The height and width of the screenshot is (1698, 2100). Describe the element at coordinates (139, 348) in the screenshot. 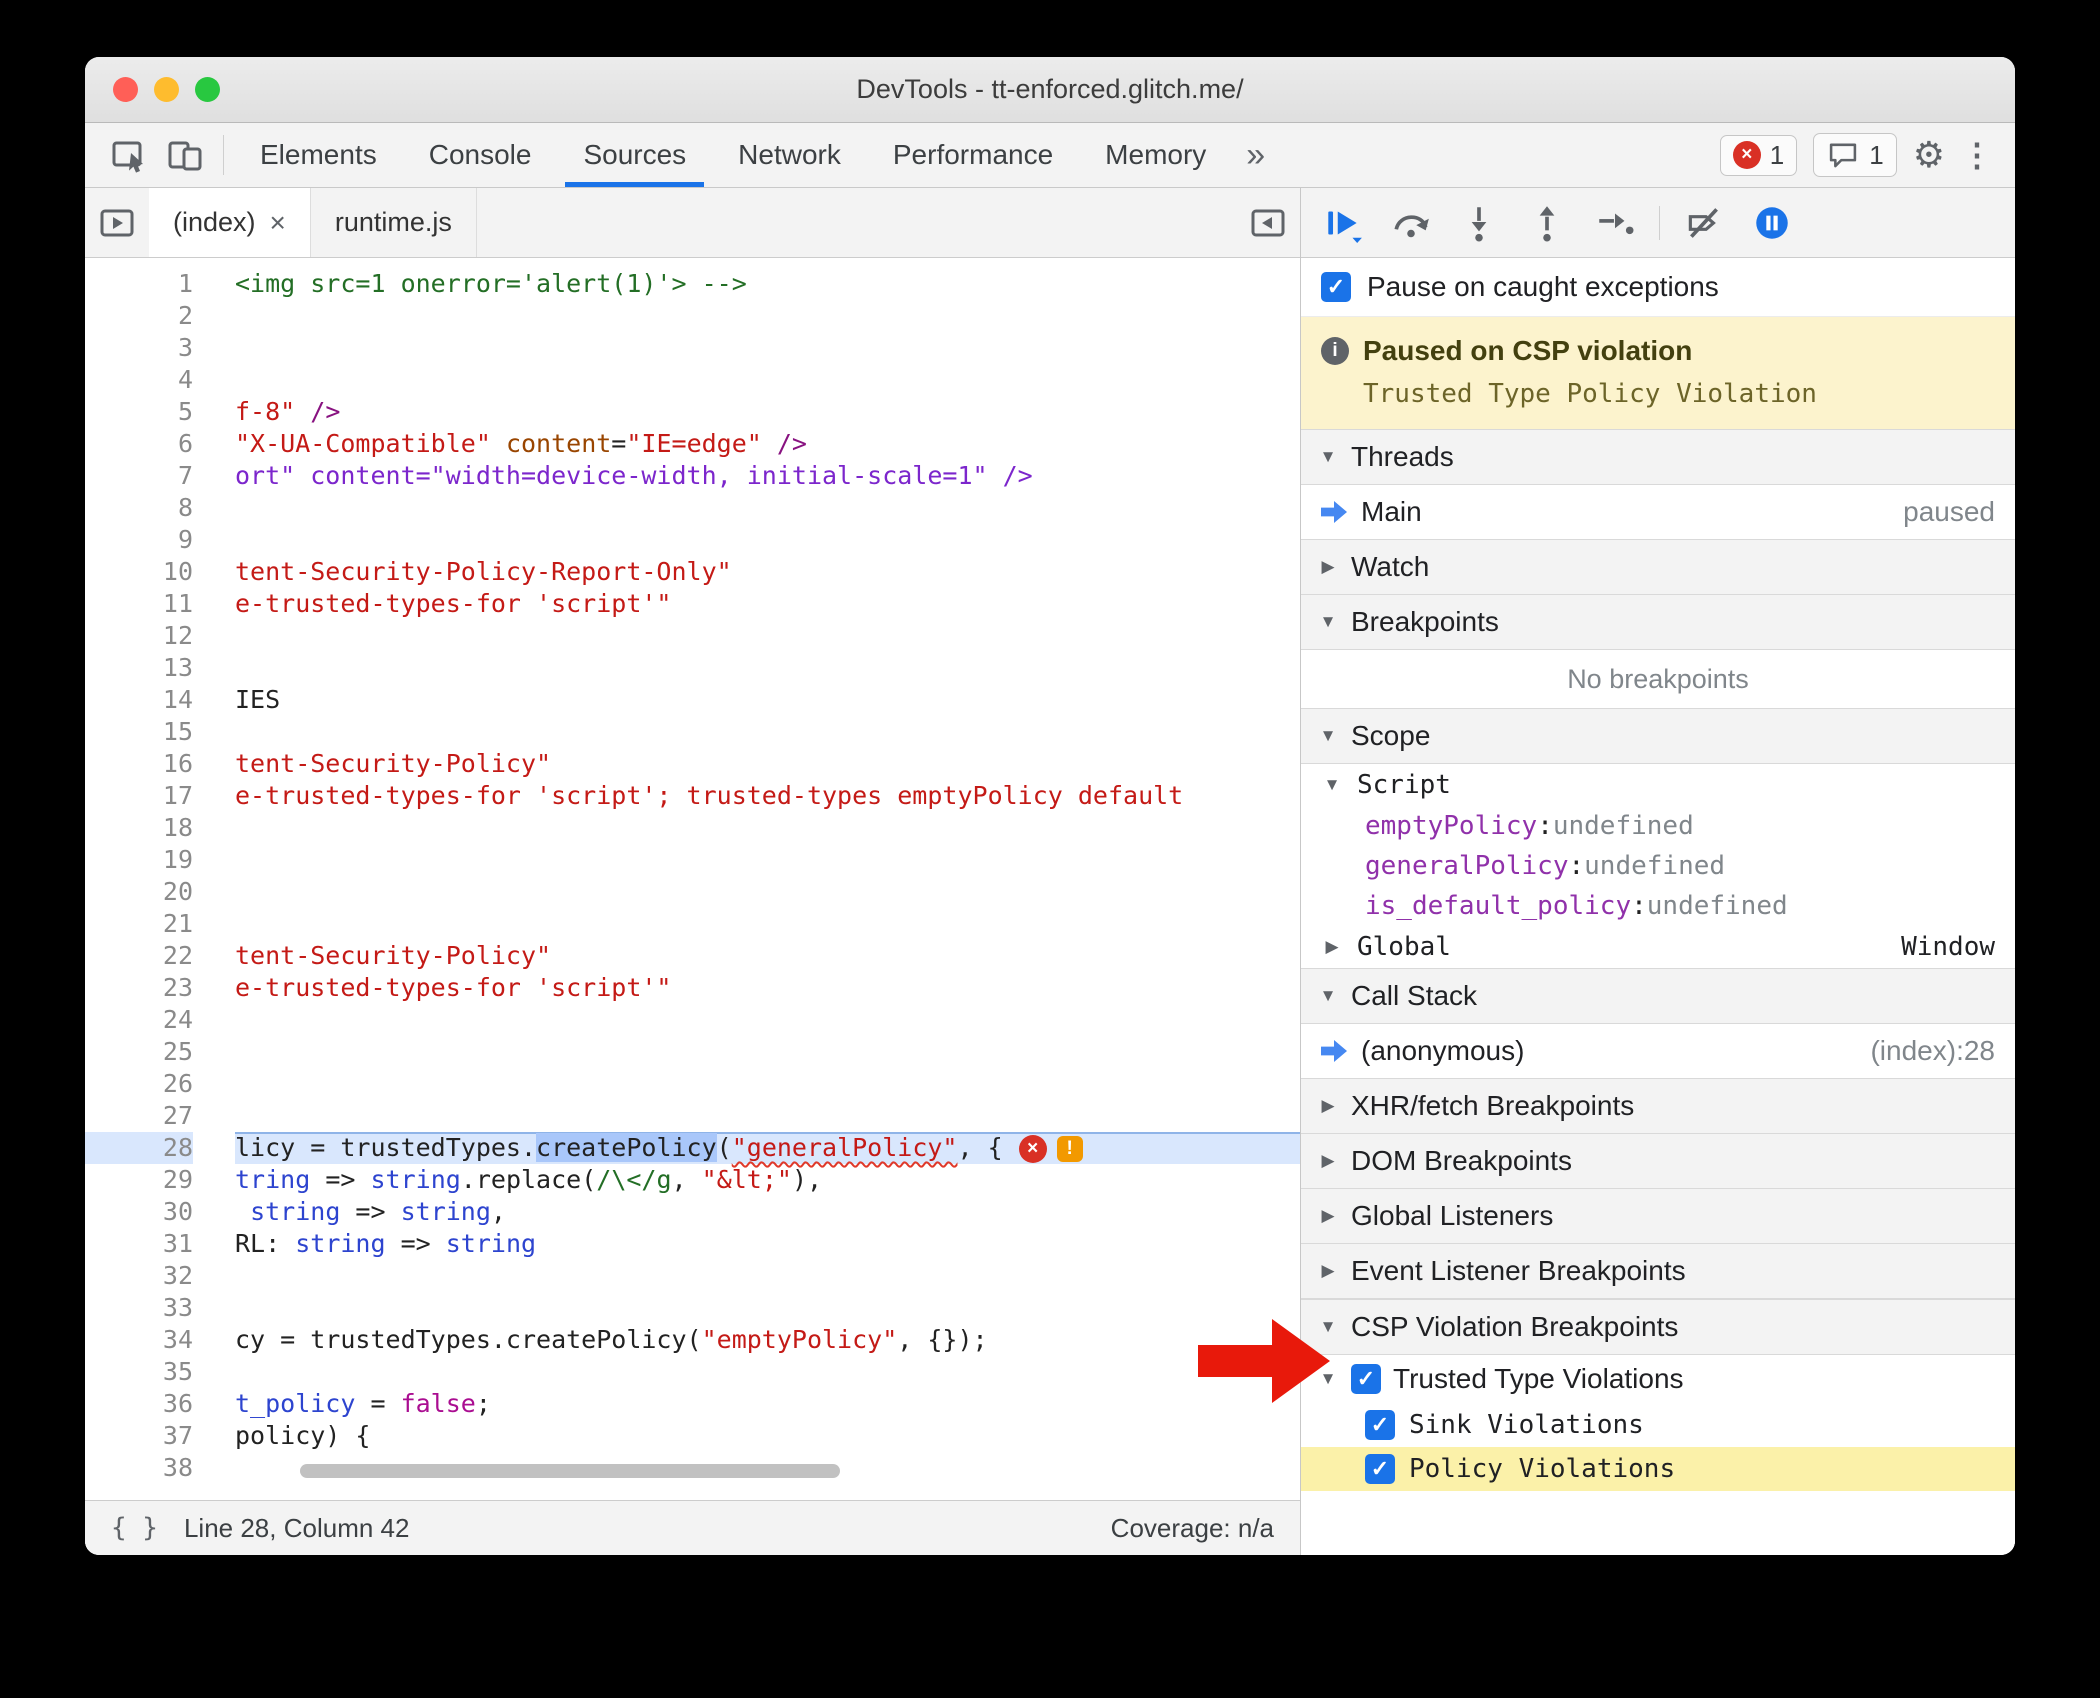

I see `line-number: 3` at that location.